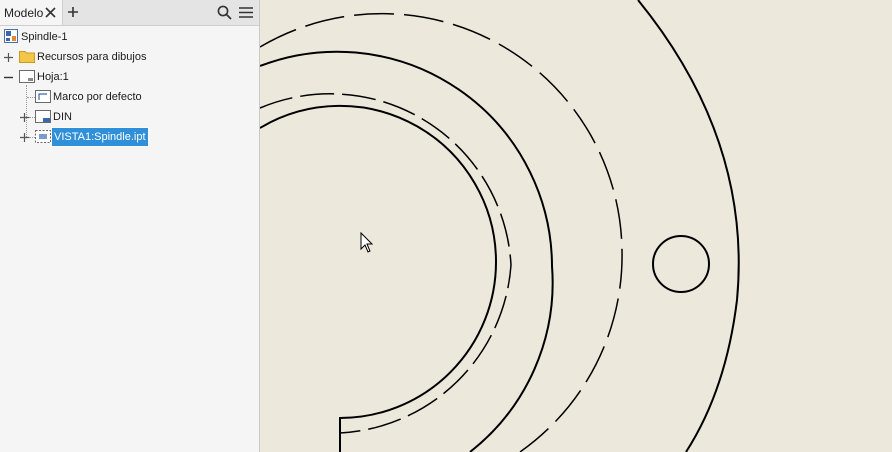 The height and width of the screenshot is (452, 892). I want to click on outer-flange-arc, so click(688, 226).